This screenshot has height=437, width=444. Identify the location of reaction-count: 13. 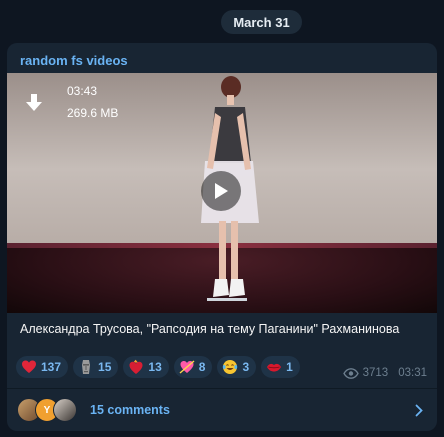
(155, 367).